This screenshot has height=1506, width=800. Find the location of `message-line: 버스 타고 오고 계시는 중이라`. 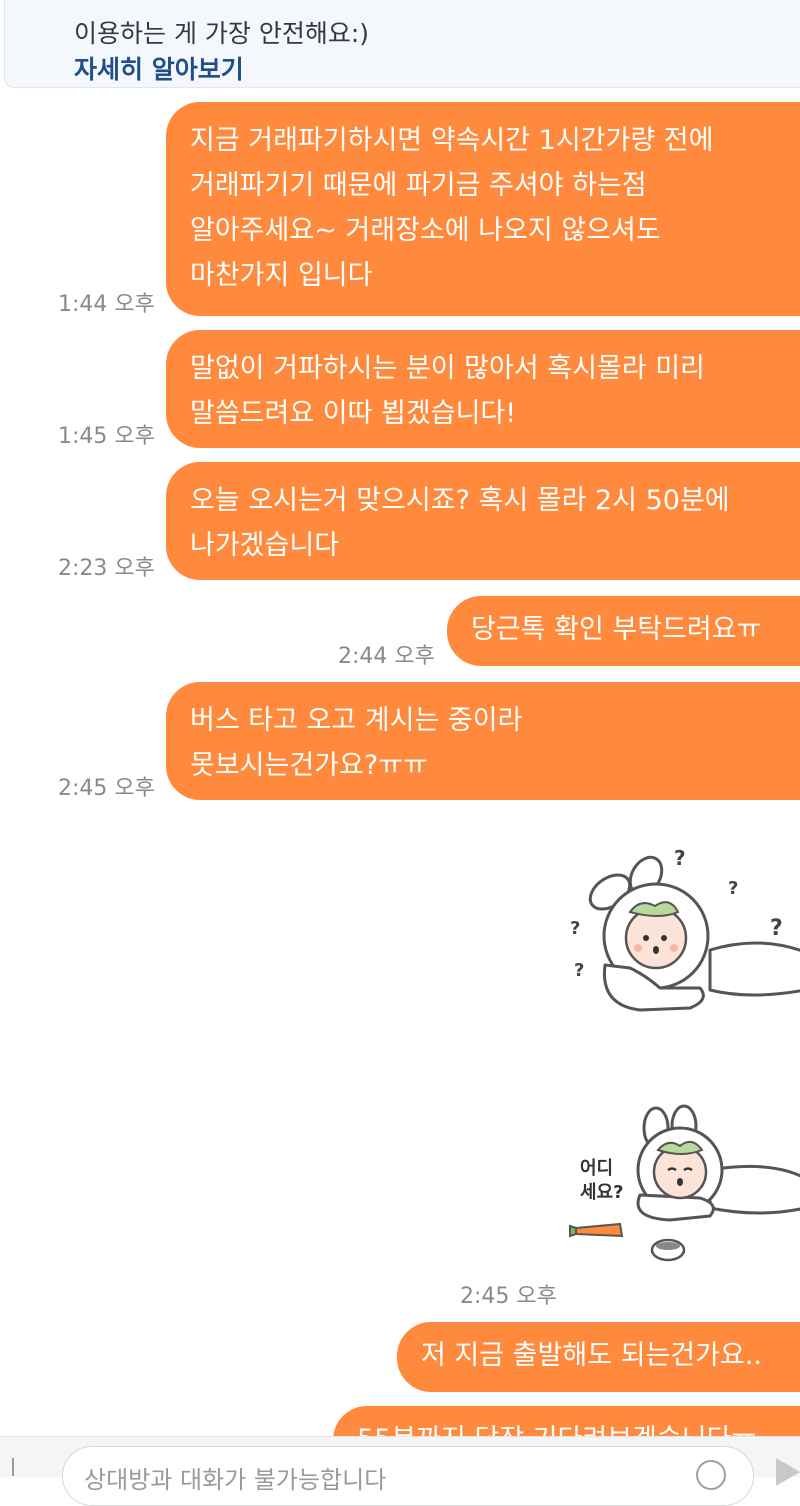

message-line: 버스 타고 오고 계시는 중이라 is located at coordinates (356, 720).